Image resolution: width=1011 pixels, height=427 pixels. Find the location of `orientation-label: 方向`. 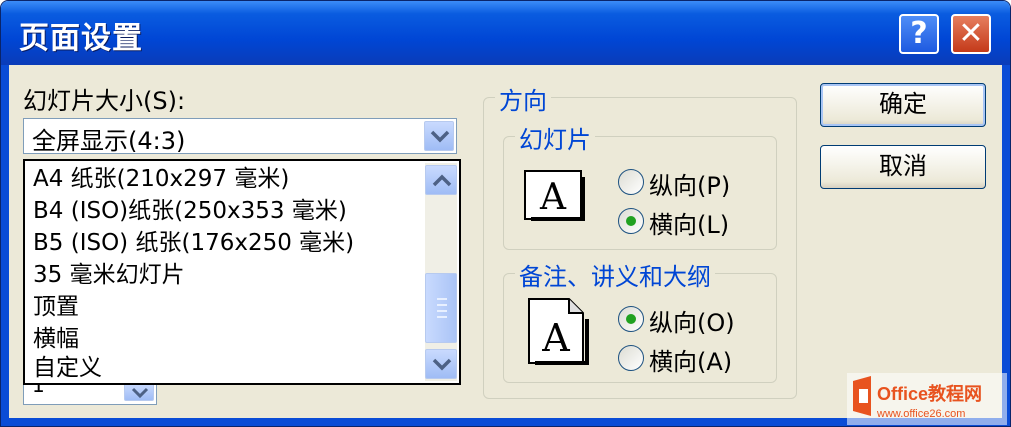

orientation-label: 方向 is located at coordinates (523, 98).